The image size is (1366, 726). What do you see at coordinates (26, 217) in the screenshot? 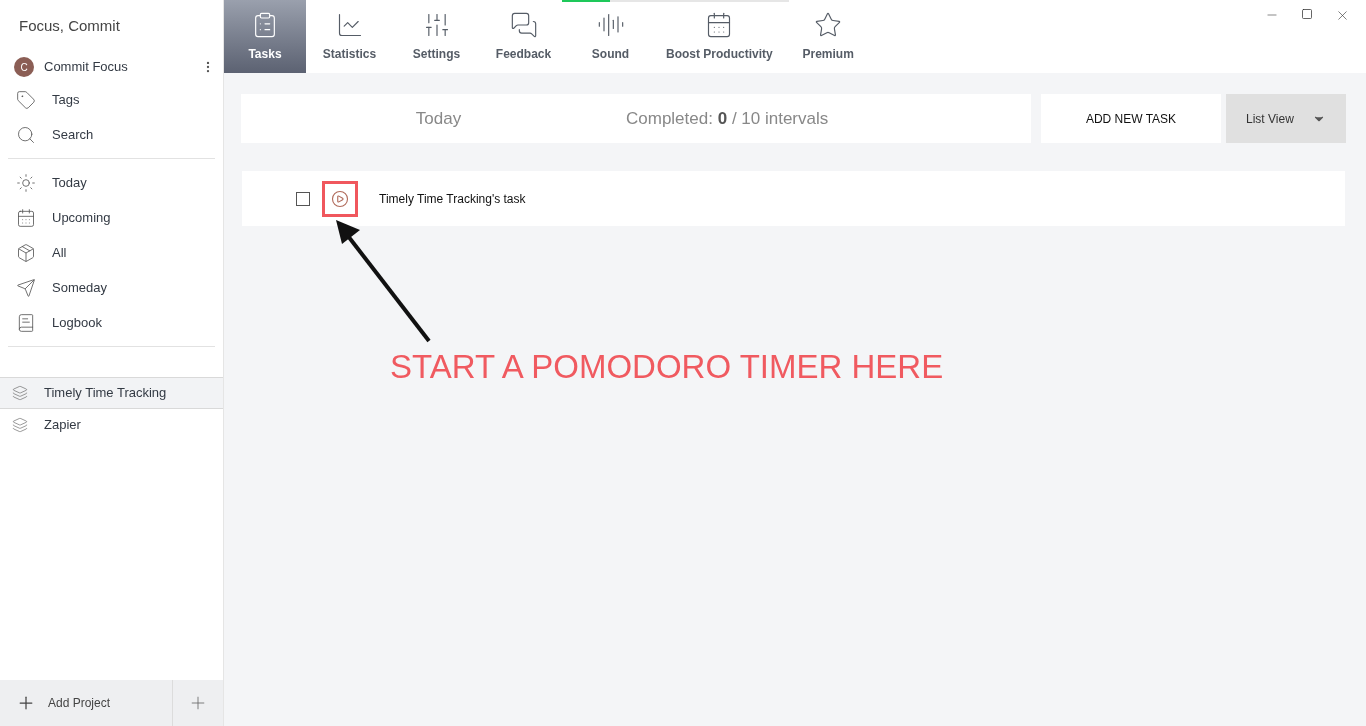
I see `calendar-icon` at bounding box center [26, 217].